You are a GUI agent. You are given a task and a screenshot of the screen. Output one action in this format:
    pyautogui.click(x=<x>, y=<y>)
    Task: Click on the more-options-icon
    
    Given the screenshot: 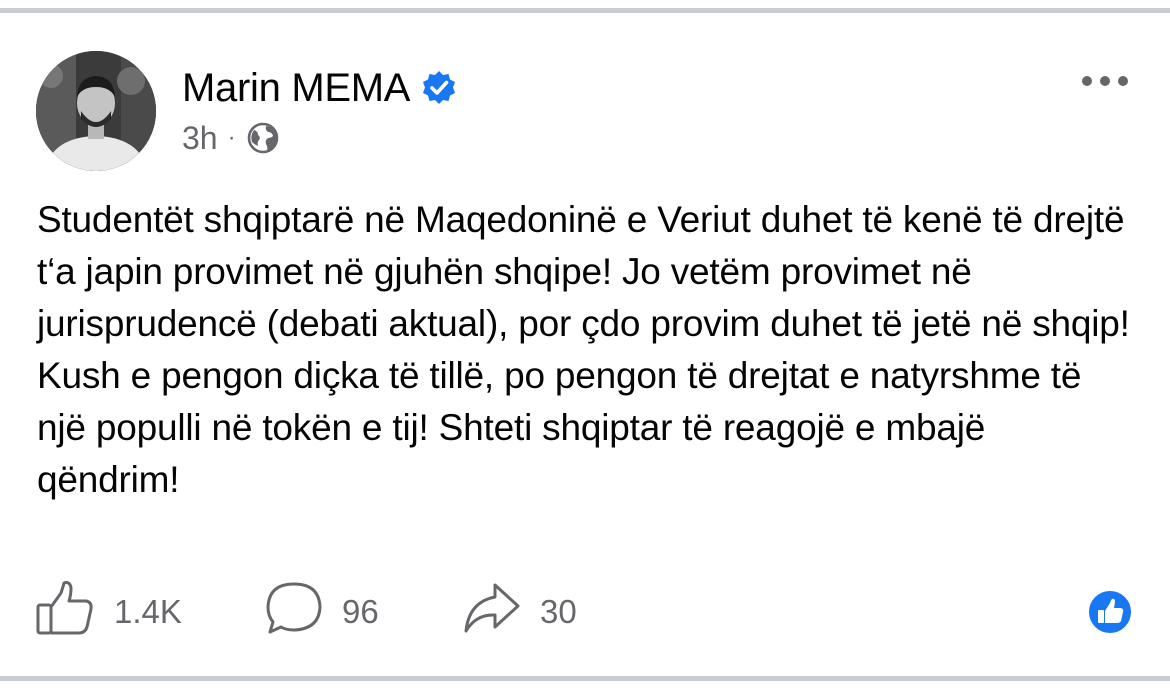 What is the action you would take?
    pyautogui.click(x=1105, y=81)
    